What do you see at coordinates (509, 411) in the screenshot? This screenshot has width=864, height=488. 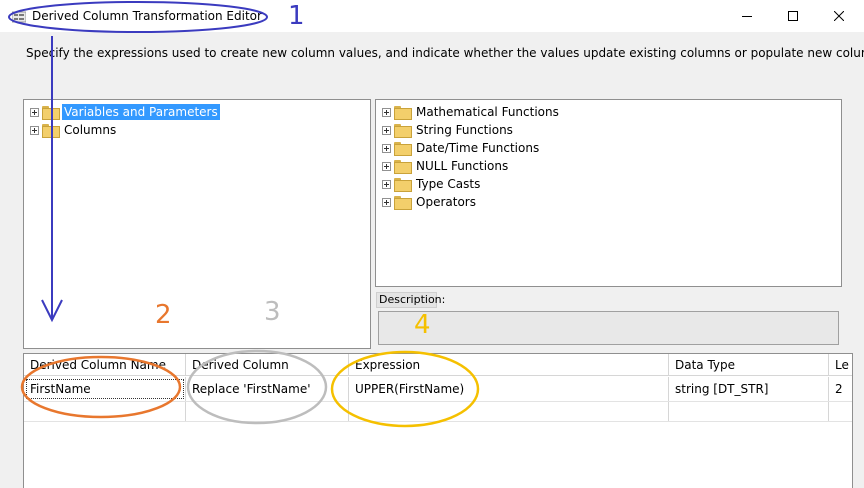 I see `cell-expression` at bounding box center [509, 411].